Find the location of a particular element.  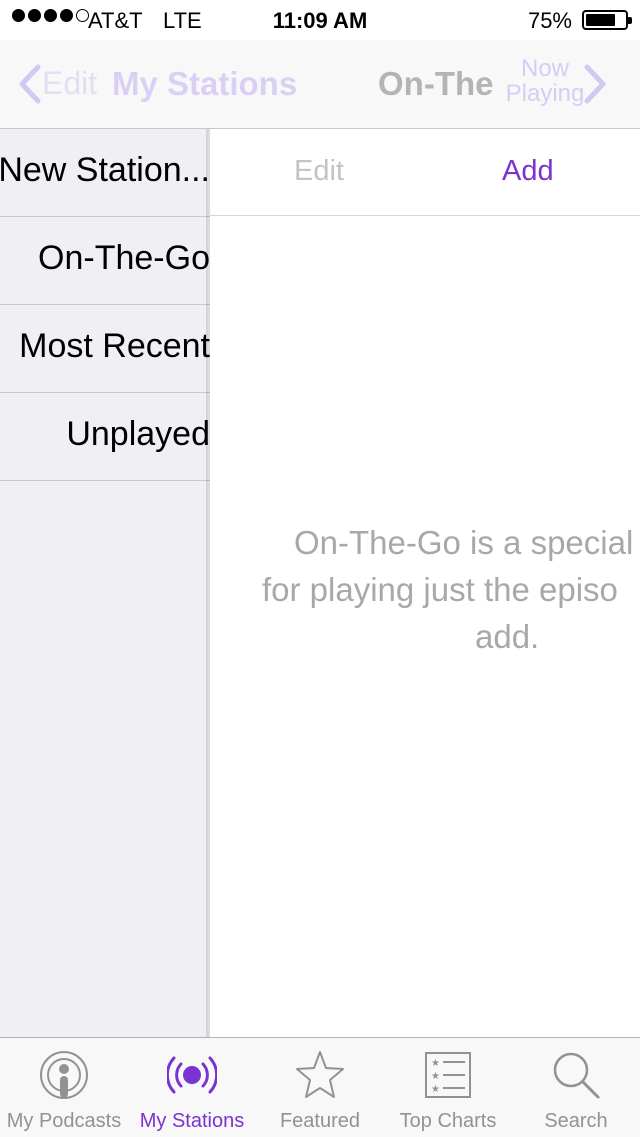

station-row-most-recent: Most Recent is located at coordinates (105, 349).